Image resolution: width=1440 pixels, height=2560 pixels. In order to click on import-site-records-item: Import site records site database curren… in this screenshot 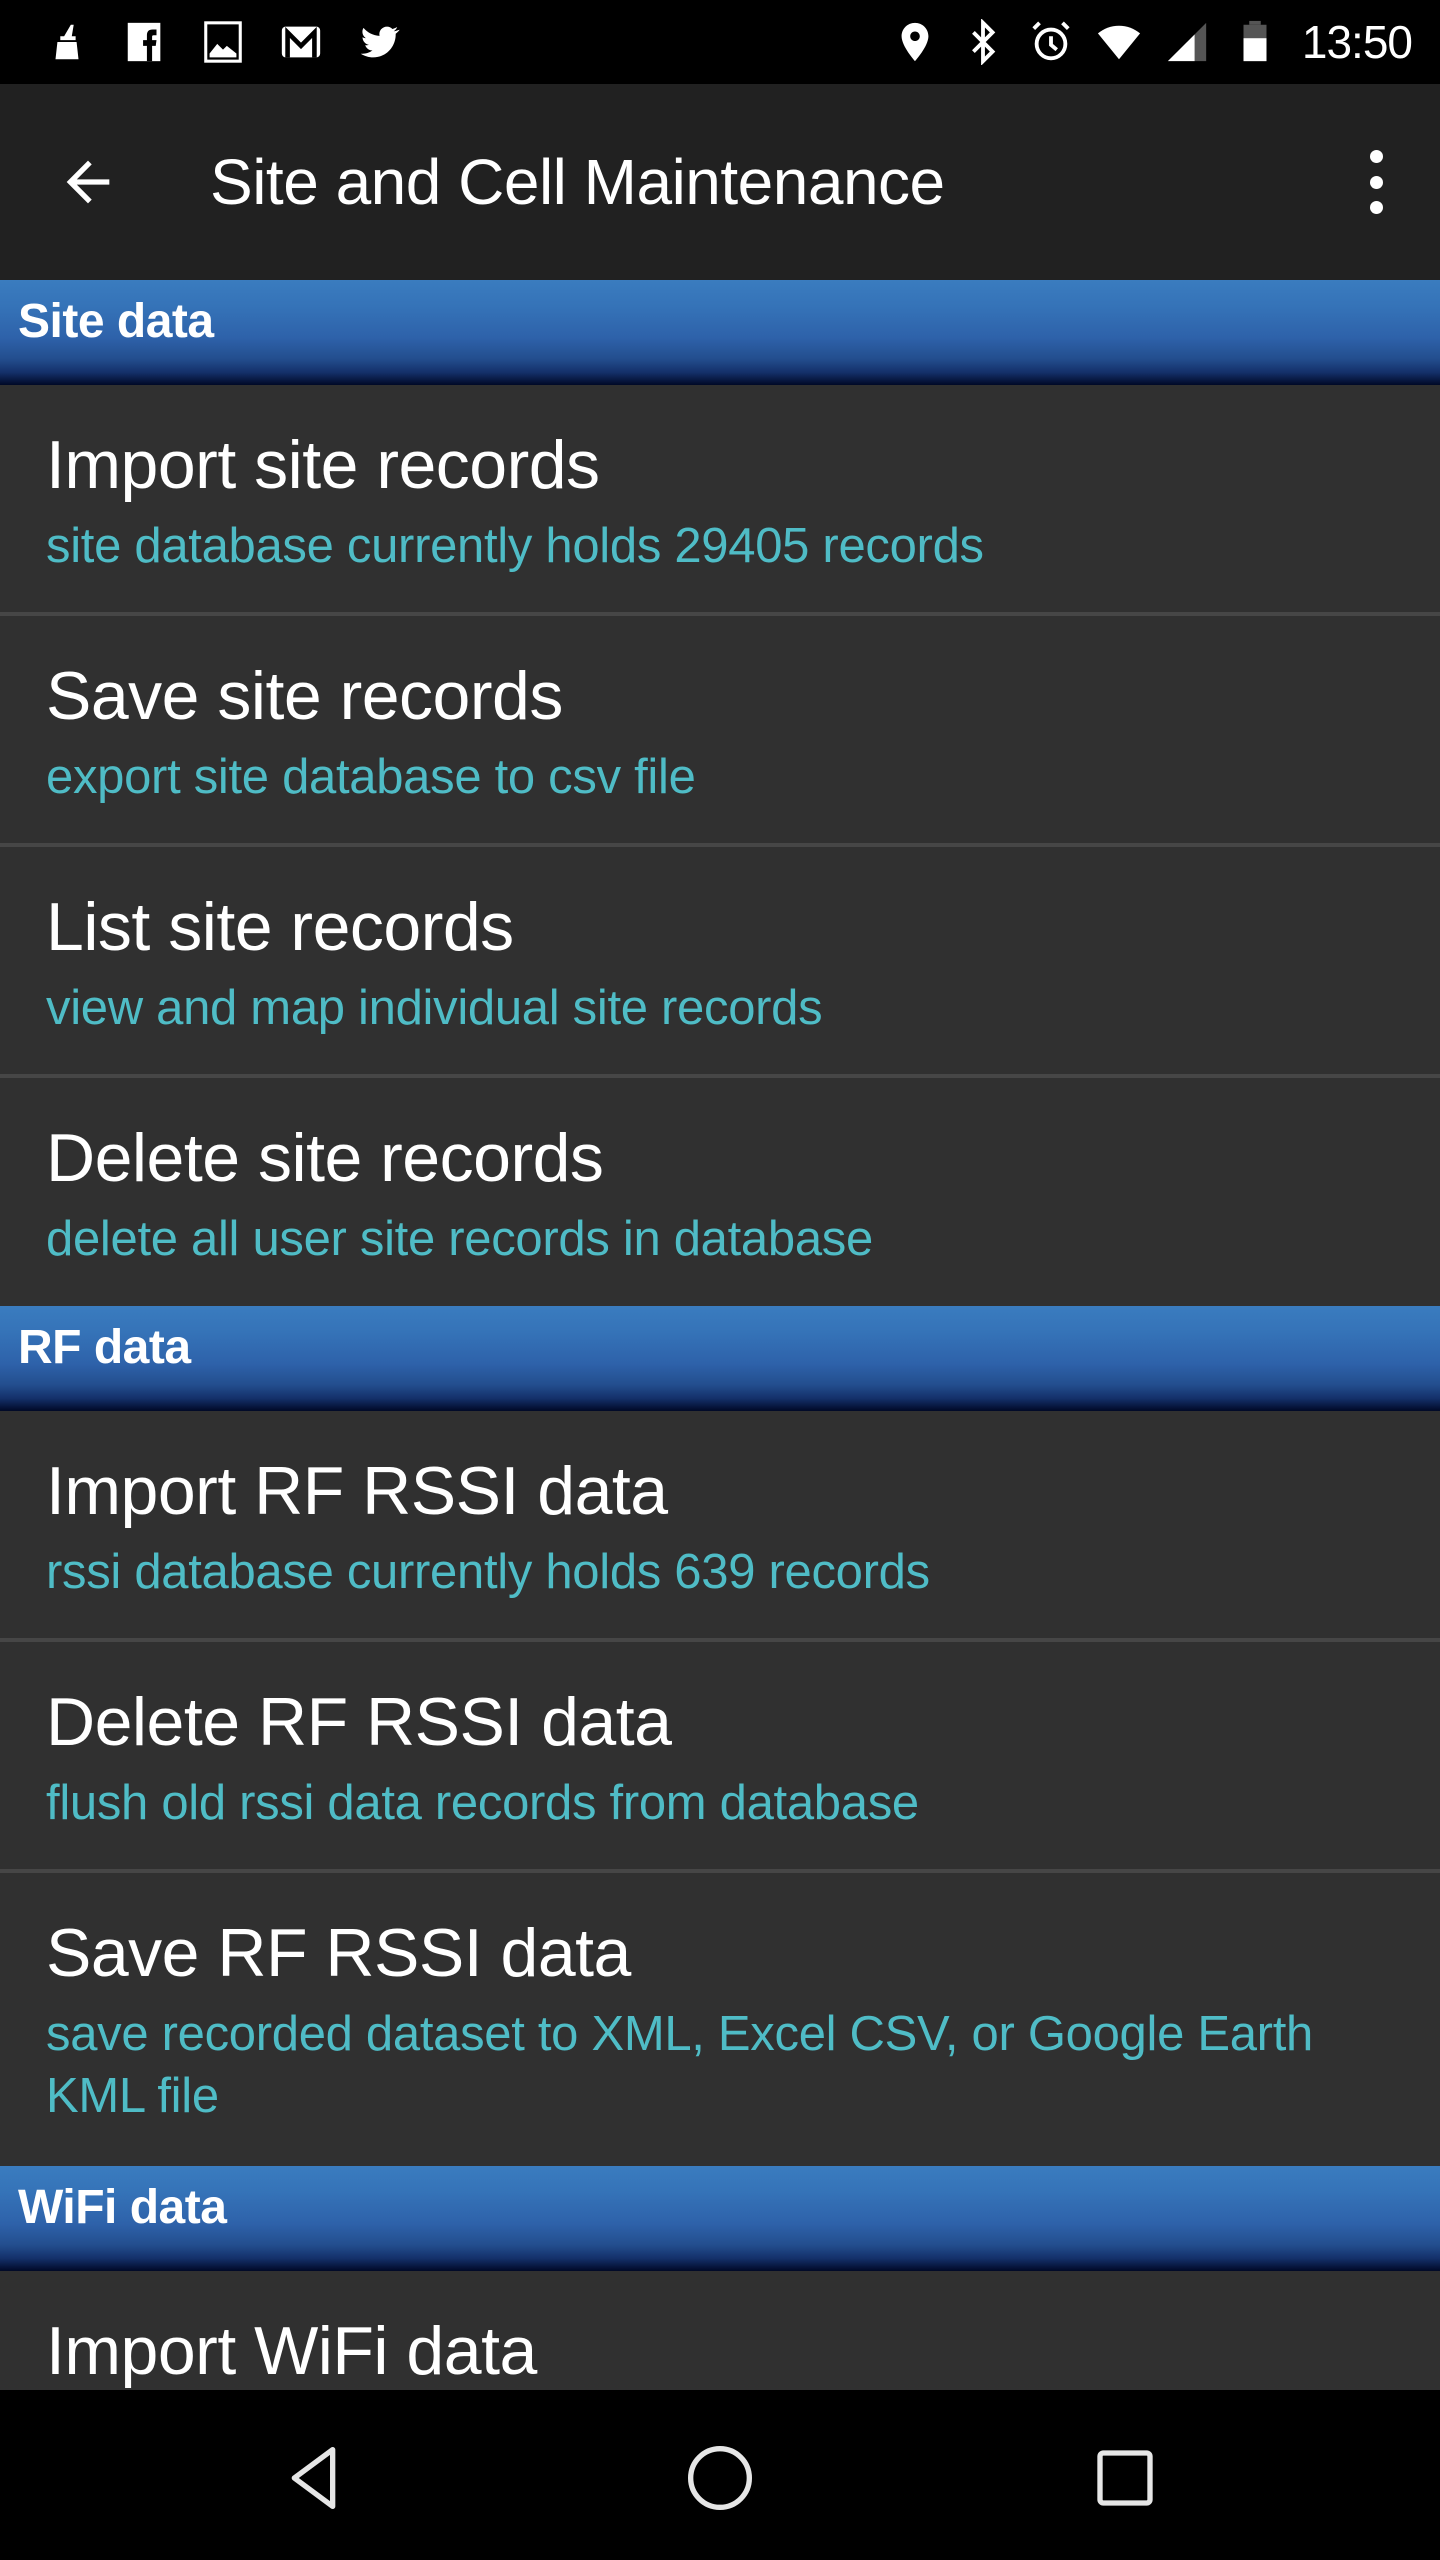, I will do `click(720, 500)`.